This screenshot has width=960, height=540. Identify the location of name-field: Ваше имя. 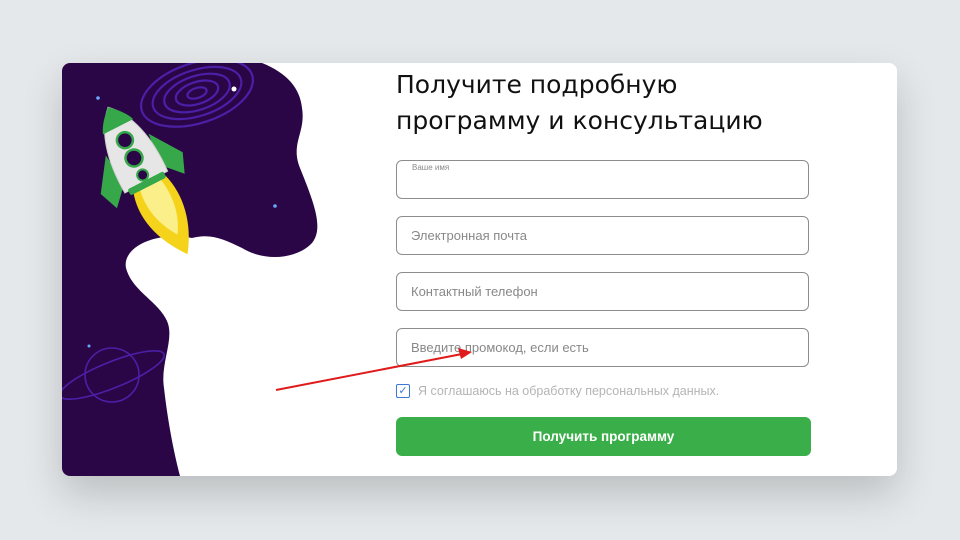
(602, 179).